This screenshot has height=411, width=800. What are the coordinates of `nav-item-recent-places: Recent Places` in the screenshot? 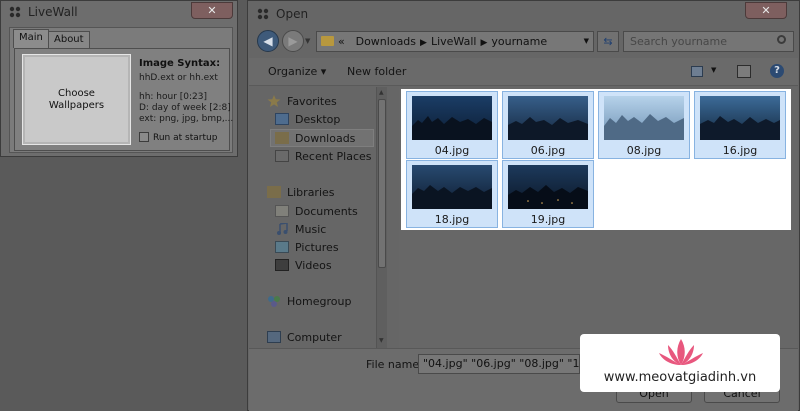 It's located at (323, 157).